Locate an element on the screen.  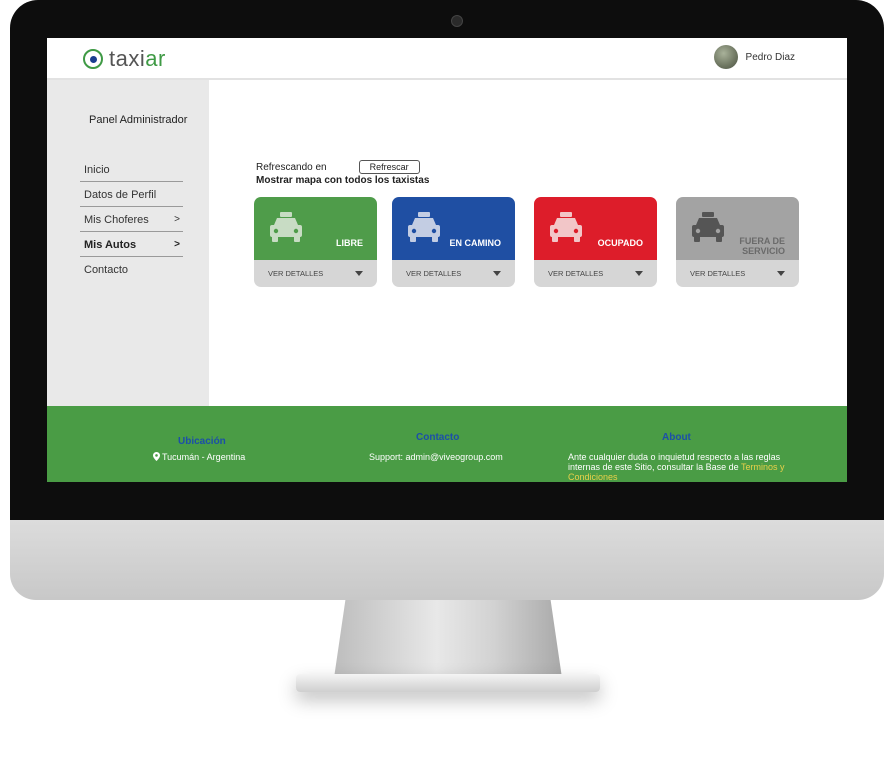
monitor-chin is located at coordinates (447, 560).